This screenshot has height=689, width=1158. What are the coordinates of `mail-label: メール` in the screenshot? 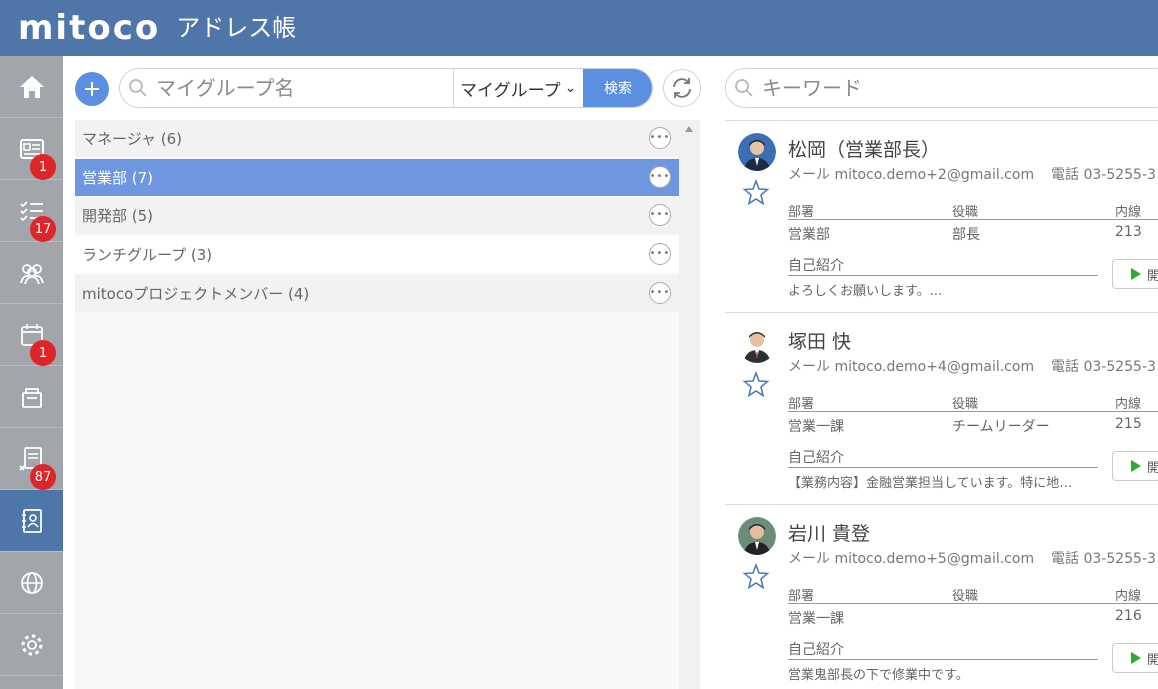 It's located at (809, 559).